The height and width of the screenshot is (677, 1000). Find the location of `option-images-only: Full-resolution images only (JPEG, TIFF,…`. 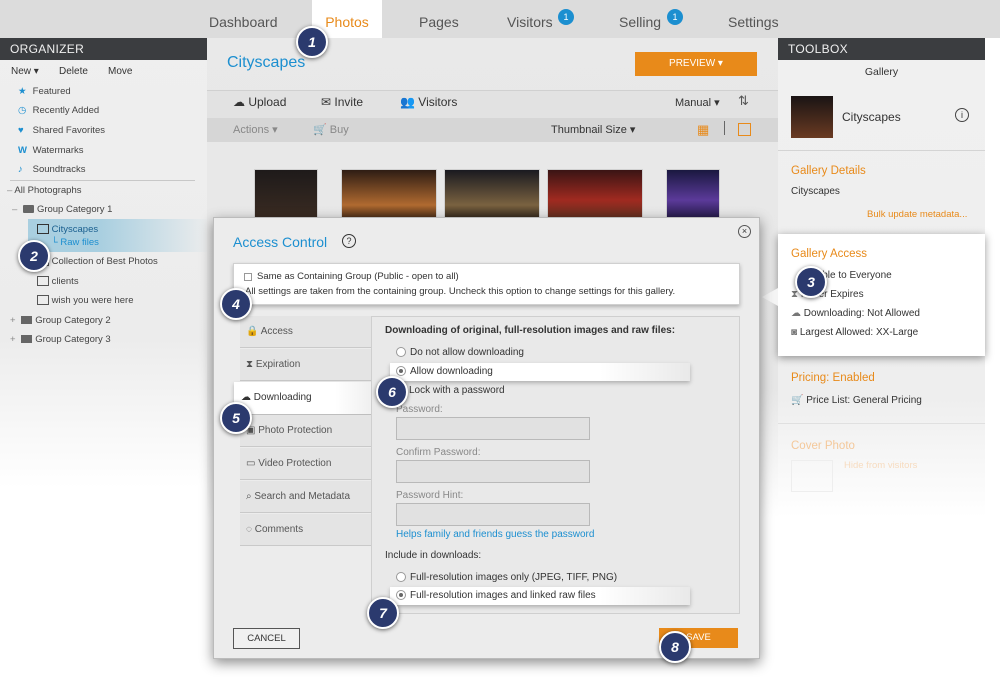

option-images-only: Full-resolution images only (JPEG, TIFF,… is located at coordinates (506, 577).